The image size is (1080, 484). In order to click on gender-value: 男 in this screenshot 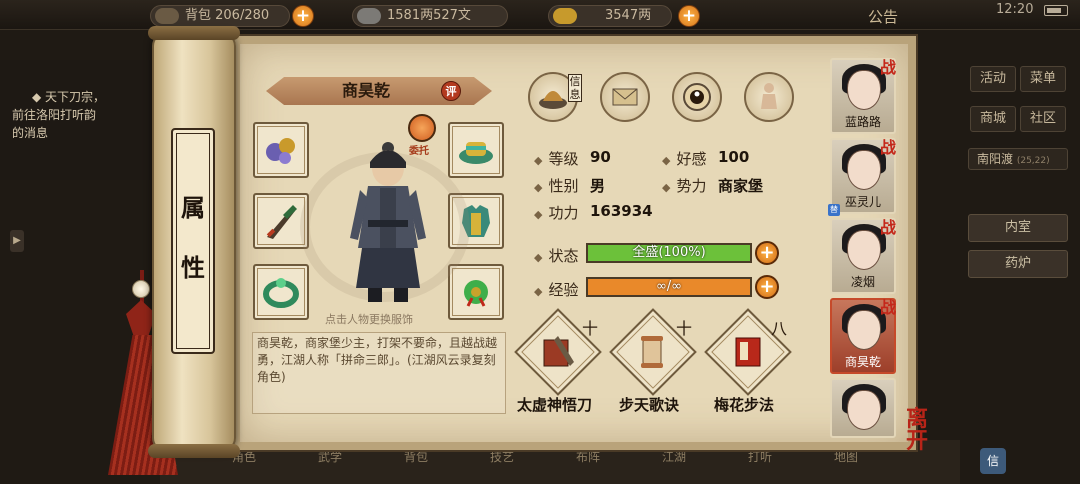, I will do `click(598, 186)`.